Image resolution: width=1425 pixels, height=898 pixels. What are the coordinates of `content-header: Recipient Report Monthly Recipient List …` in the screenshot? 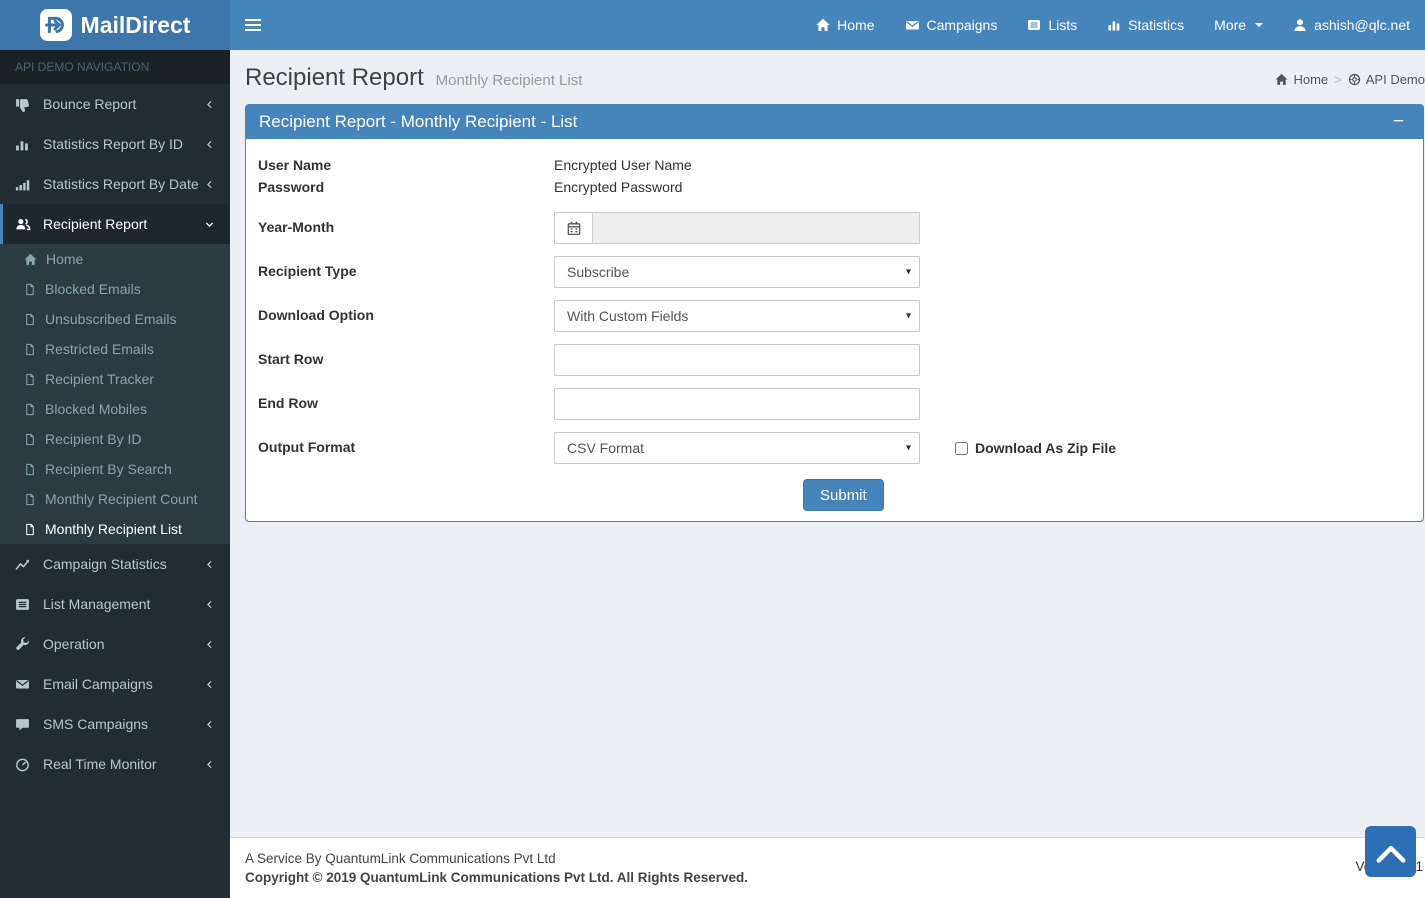 It's located at (827, 77).